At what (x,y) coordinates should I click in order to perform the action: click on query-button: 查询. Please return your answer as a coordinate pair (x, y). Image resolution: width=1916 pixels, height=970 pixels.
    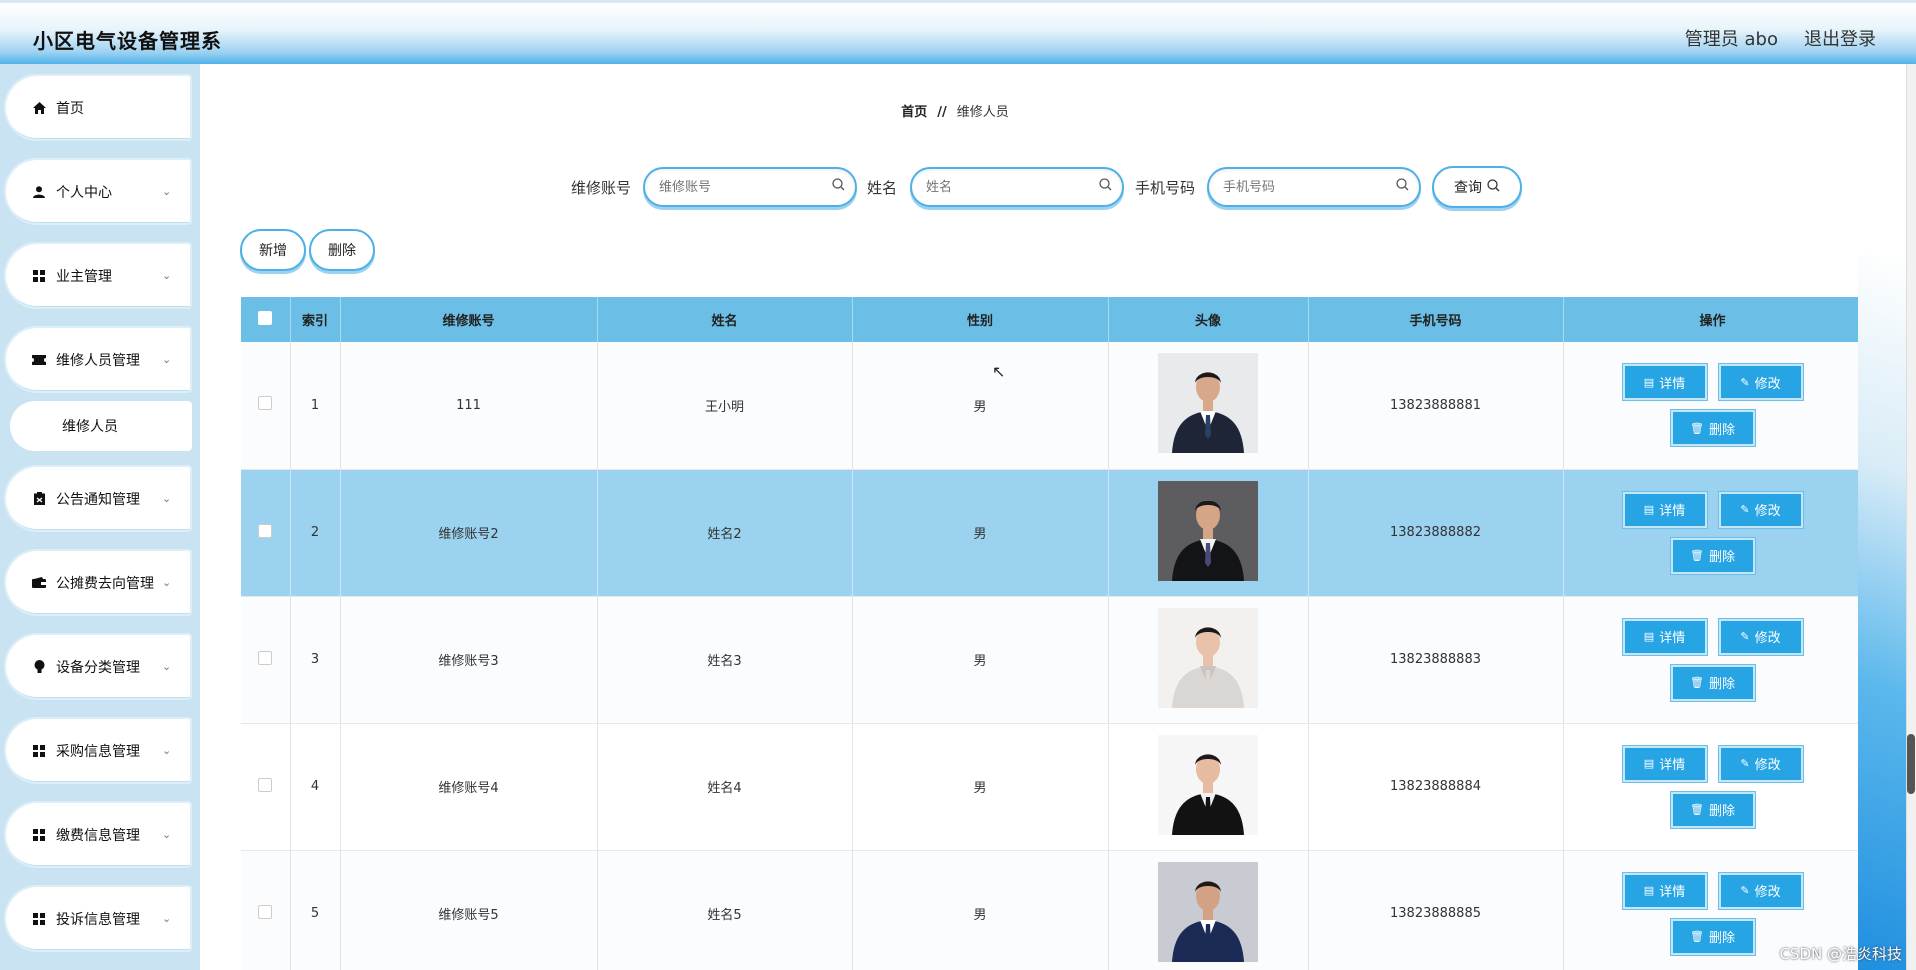
    Looking at the image, I should click on (1477, 187).